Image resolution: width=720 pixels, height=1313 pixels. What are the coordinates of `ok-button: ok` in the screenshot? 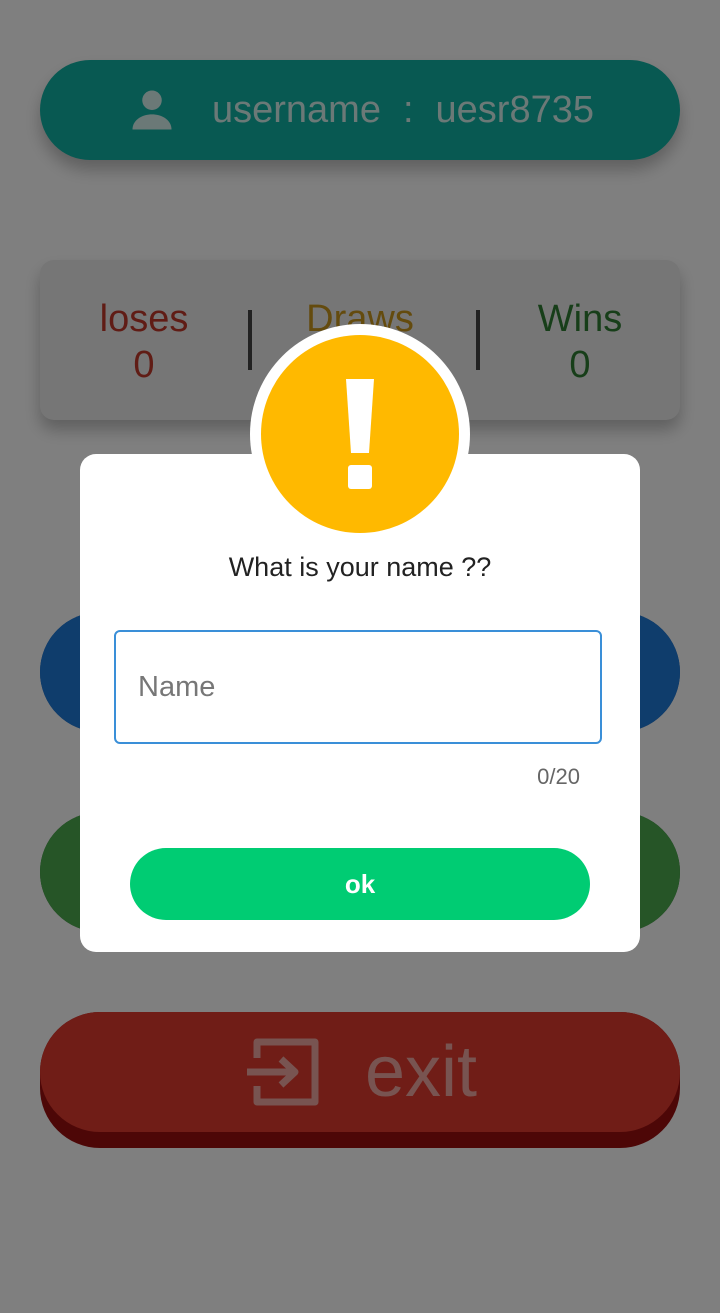 It's located at (360, 884).